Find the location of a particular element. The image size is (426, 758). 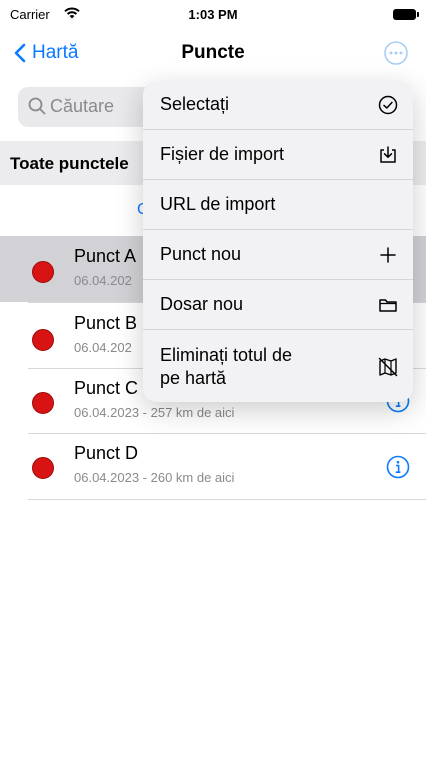

search-placeholder: Căutare is located at coordinates (82, 106).